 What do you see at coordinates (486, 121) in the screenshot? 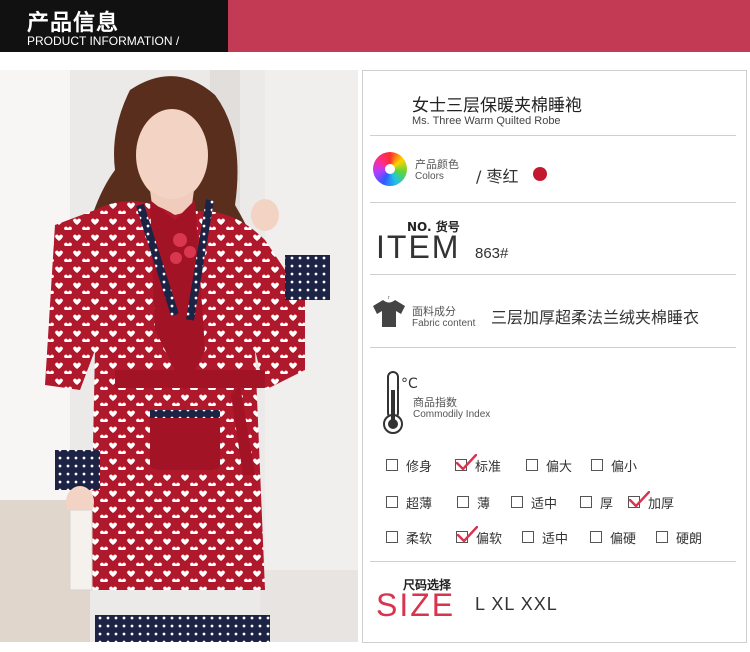
I see `product-name-en: Ms. Three Warm Quilted Robe` at bounding box center [486, 121].